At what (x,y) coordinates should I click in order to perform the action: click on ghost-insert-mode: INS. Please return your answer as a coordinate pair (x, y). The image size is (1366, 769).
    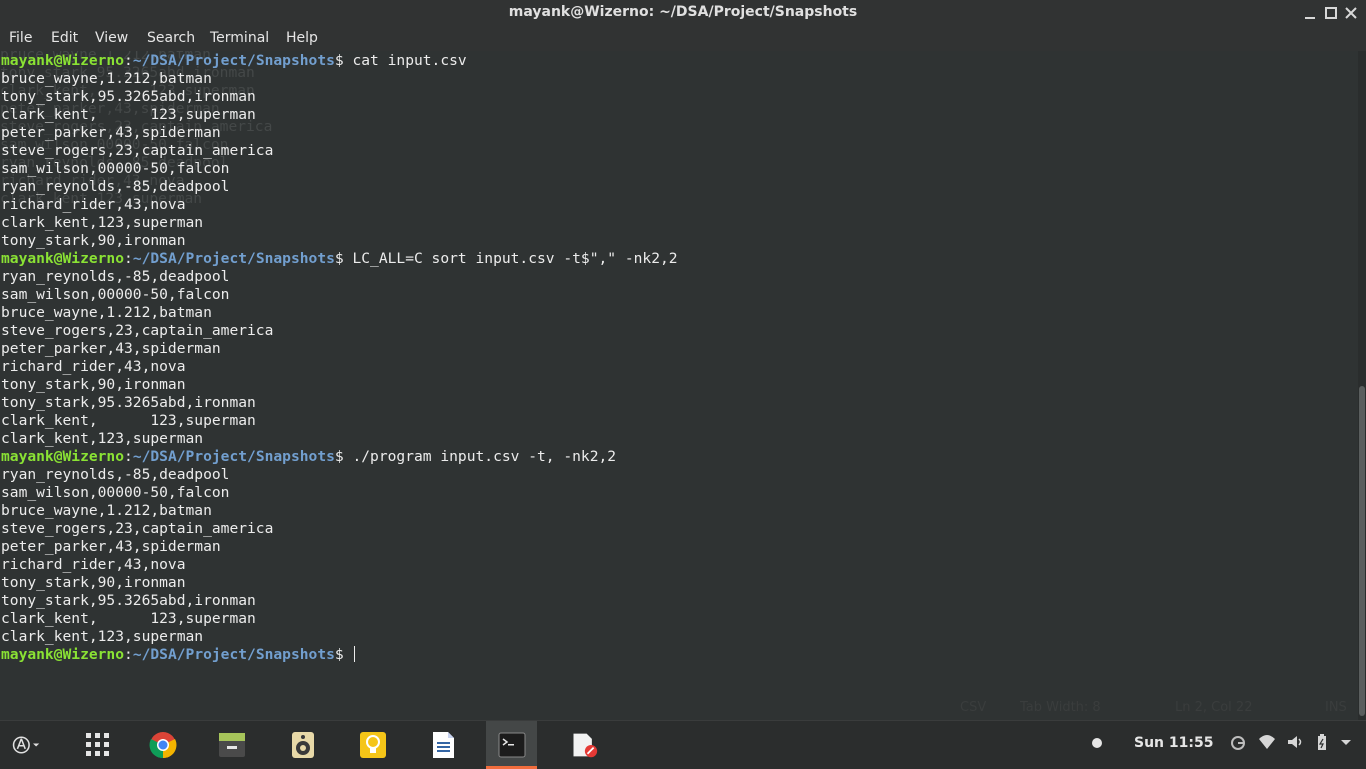
    Looking at the image, I should click on (1336, 707).